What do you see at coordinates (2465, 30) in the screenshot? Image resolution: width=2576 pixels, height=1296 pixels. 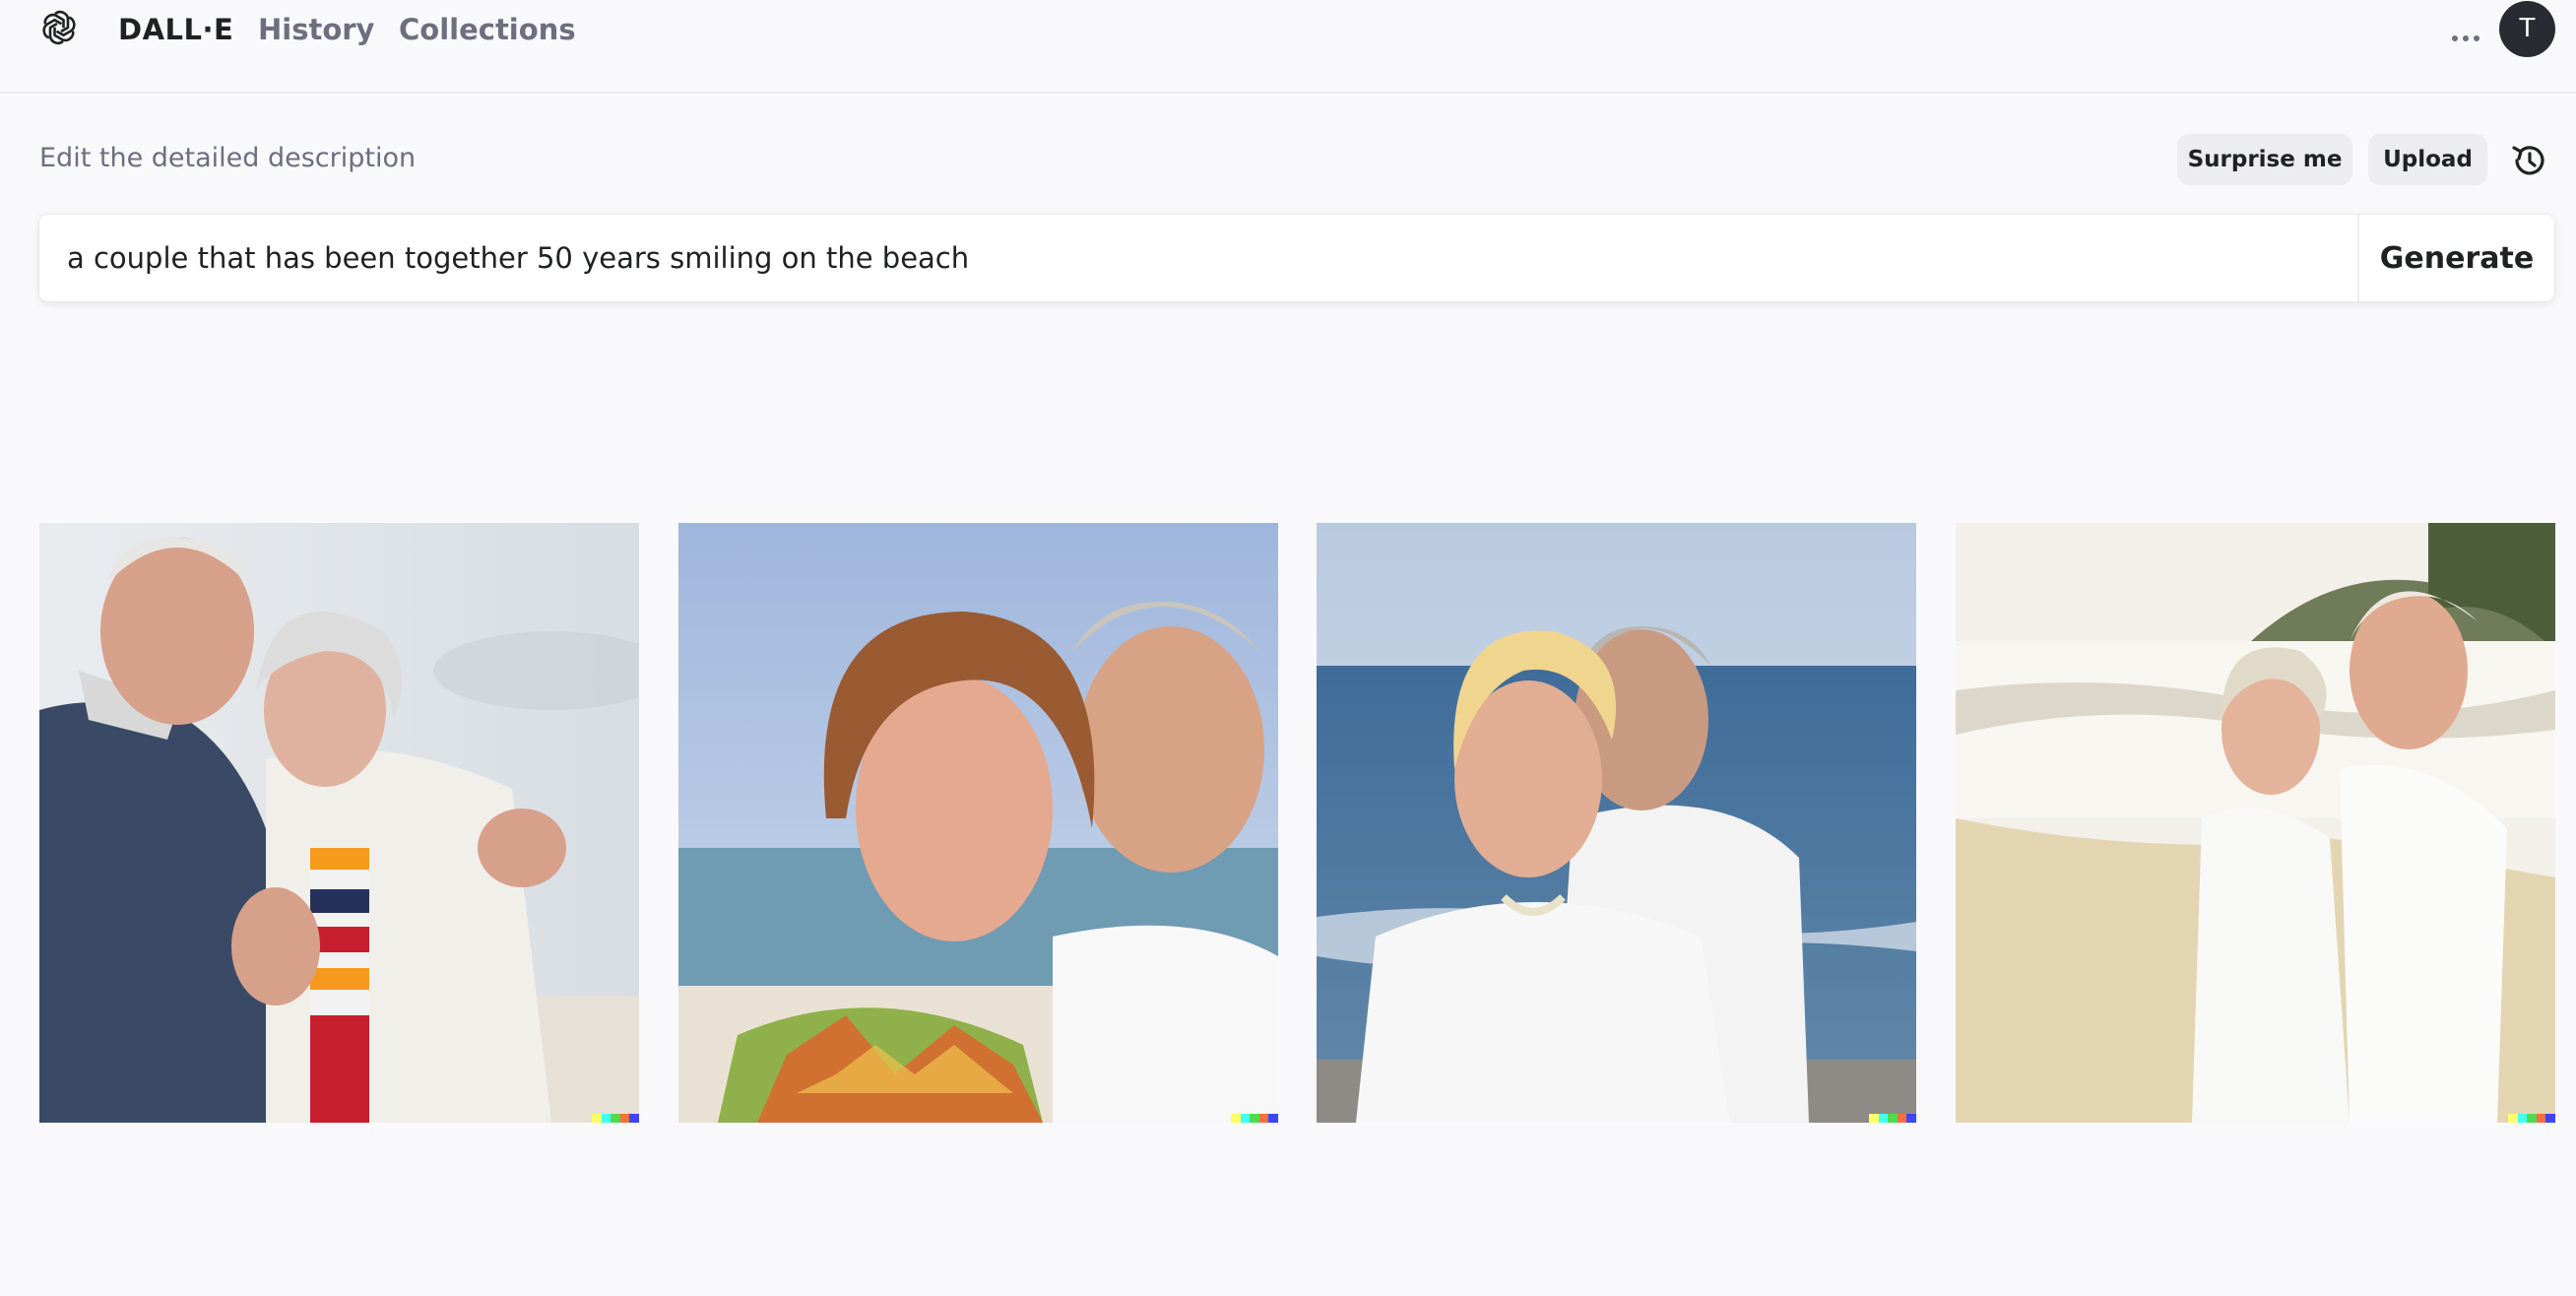 I see `ellipsis-icon` at bounding box center [2465, 30].